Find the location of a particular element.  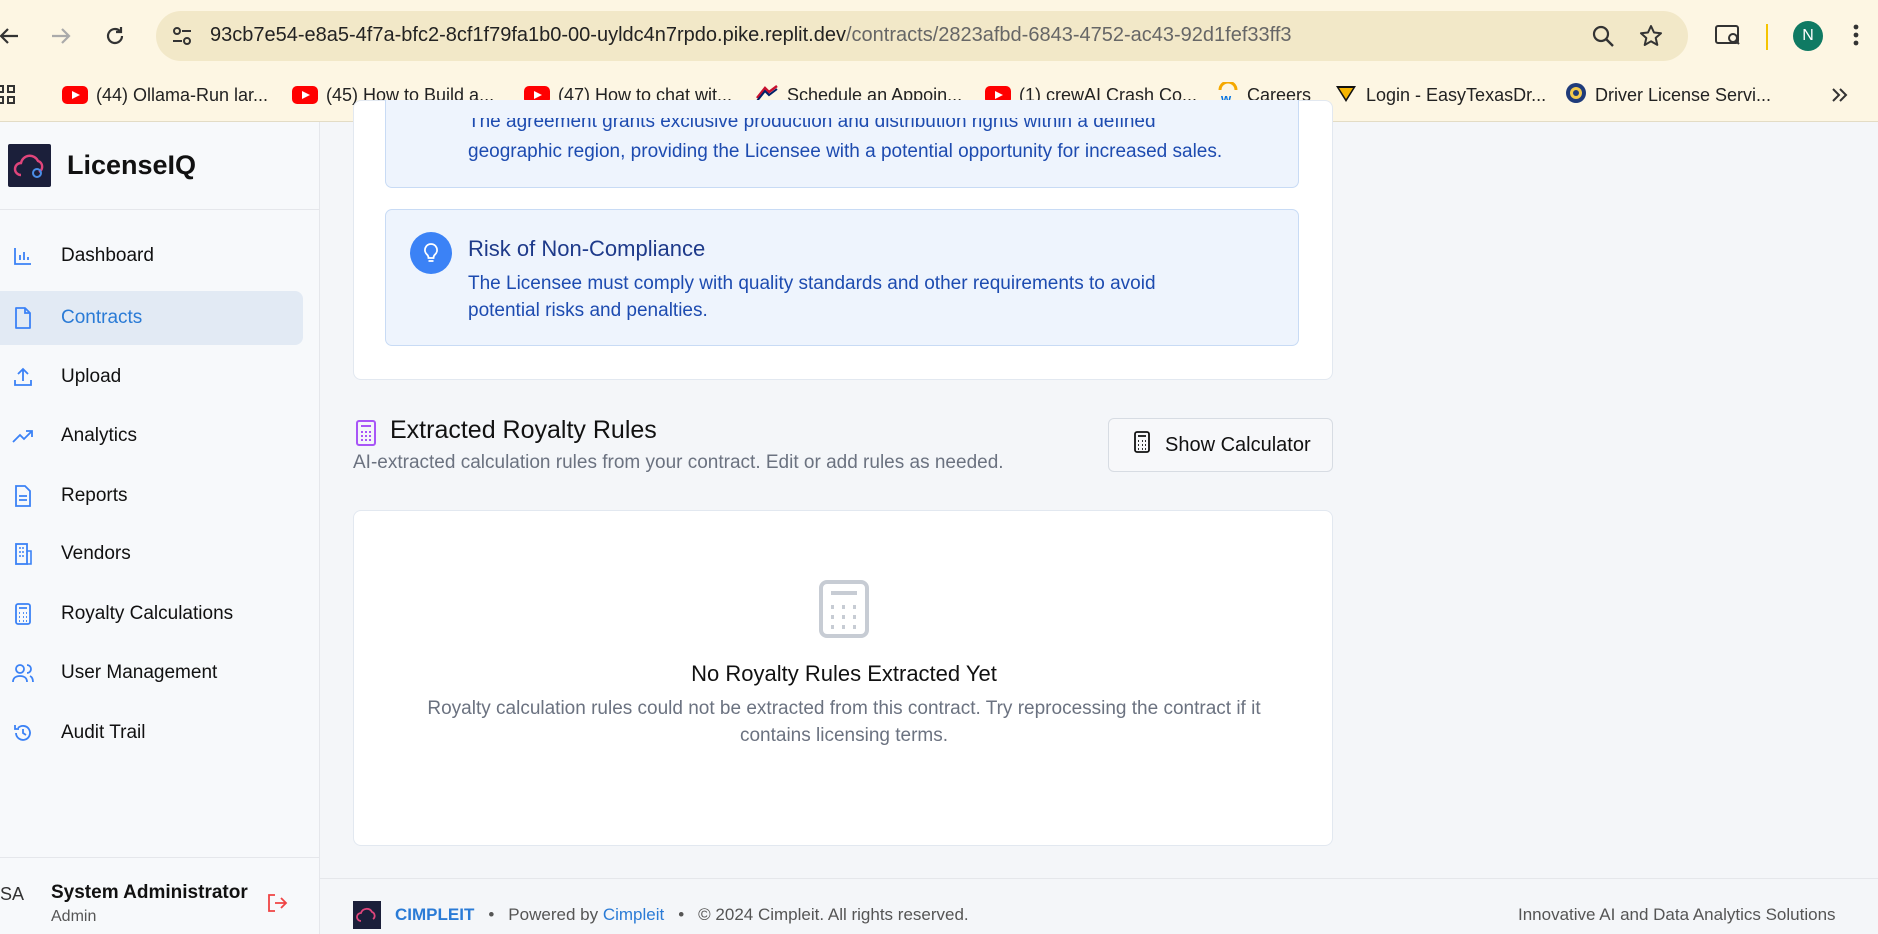

file-icon is located at coordinates (23, 318).